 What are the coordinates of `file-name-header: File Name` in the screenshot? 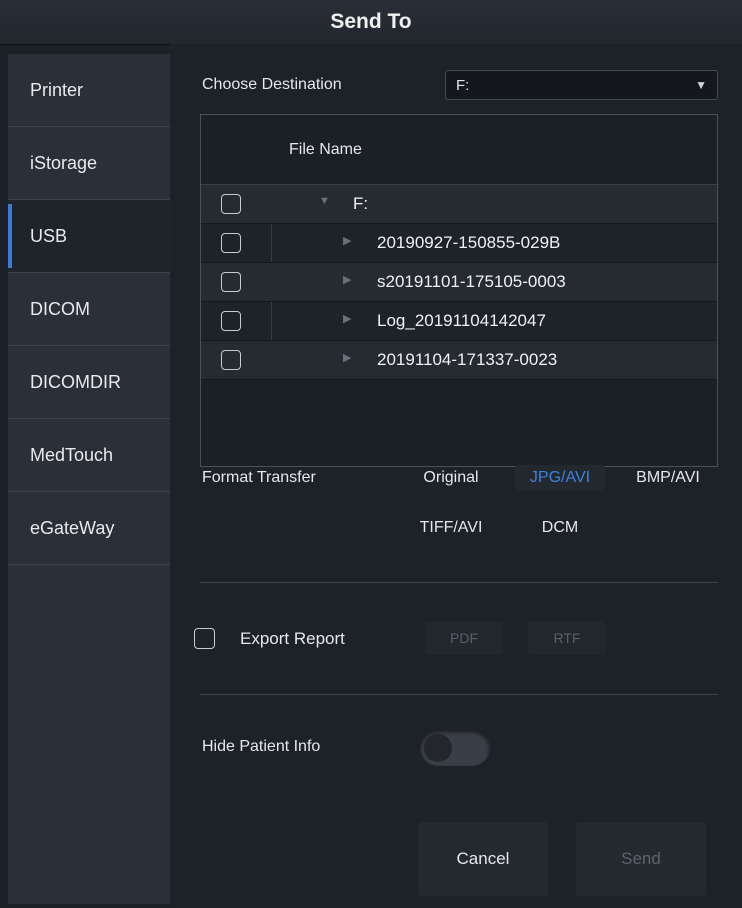 It's located at (459, 150).